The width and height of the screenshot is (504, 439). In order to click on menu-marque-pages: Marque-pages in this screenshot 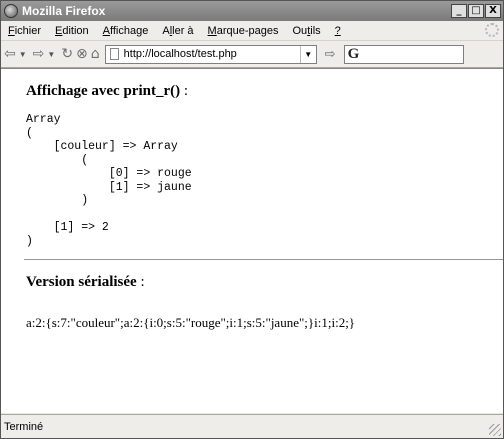, I will do `click(243, 31)`.